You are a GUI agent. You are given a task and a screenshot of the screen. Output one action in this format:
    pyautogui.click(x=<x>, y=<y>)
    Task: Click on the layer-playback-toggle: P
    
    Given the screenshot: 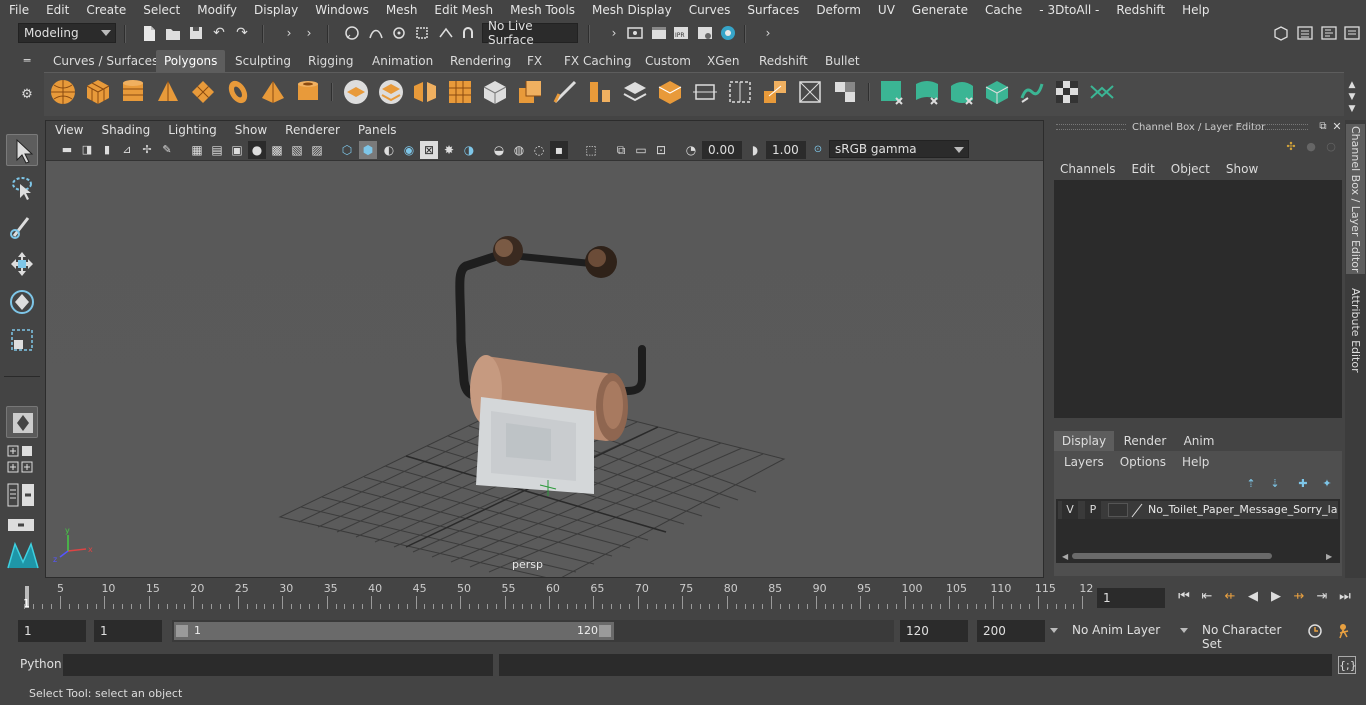 What is the action you would take?
    pyautogui.click(x=1093, y=510)
    